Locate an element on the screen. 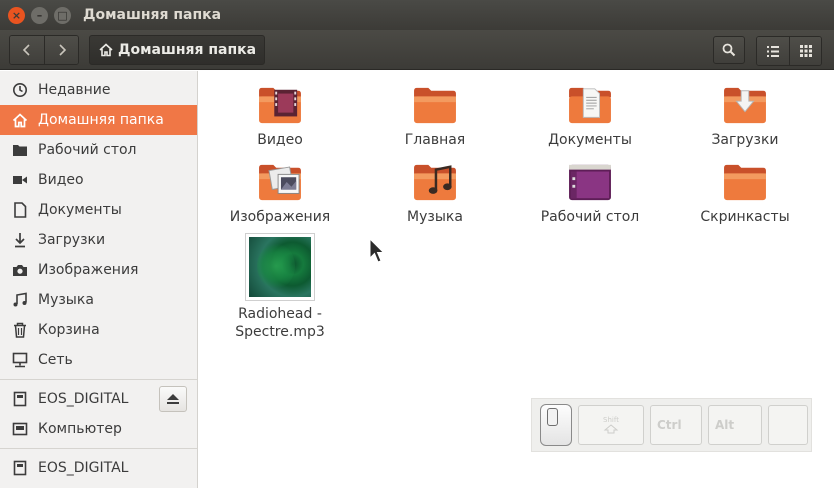  file-item-documents: Документы is located at coordinates (590, 117).